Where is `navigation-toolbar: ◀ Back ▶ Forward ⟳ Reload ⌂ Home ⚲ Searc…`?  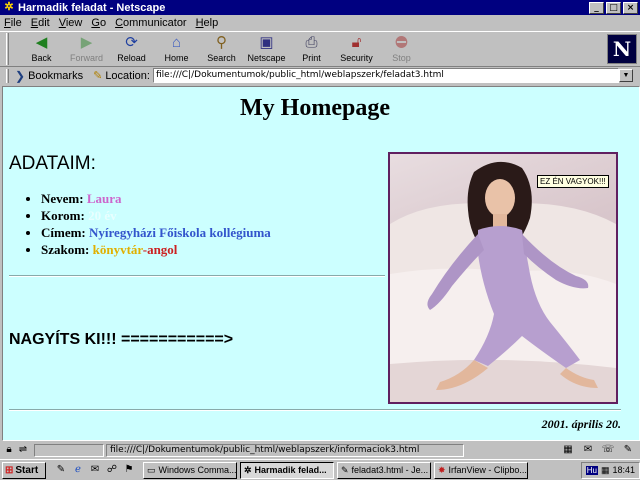
navigation-toolbar: ◀ Back ▶ Forward ⟳ Reload ⌂ Home ⚲ Searc… is located at coordinates (320, 49).